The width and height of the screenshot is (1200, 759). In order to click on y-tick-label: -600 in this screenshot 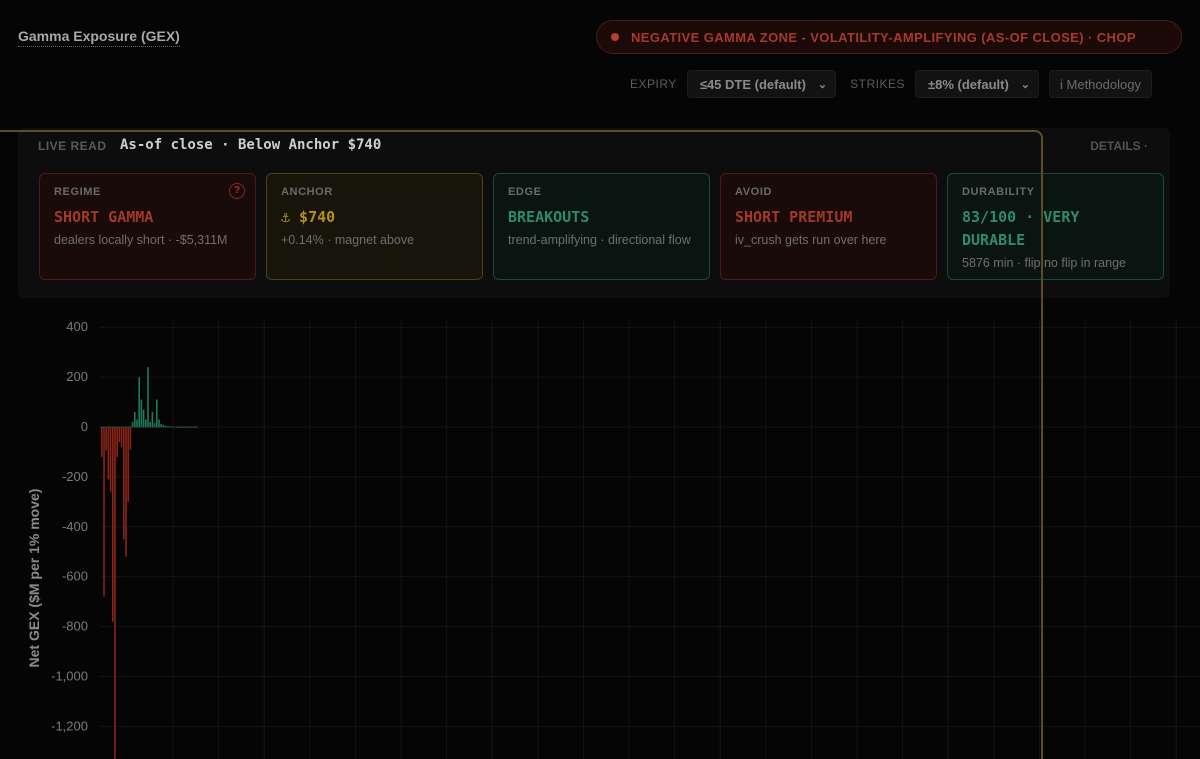, I will do `click(75, 576)`.